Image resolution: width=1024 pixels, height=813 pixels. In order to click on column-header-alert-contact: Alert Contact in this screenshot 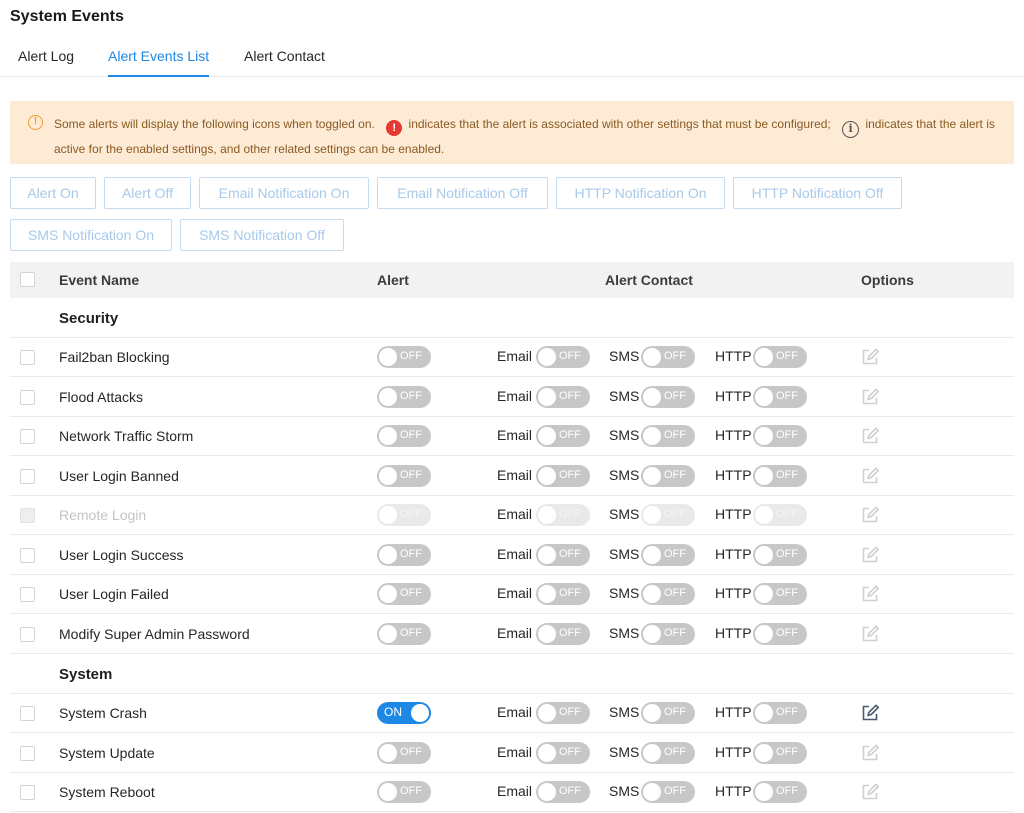, I will do `click(649, 280)`.